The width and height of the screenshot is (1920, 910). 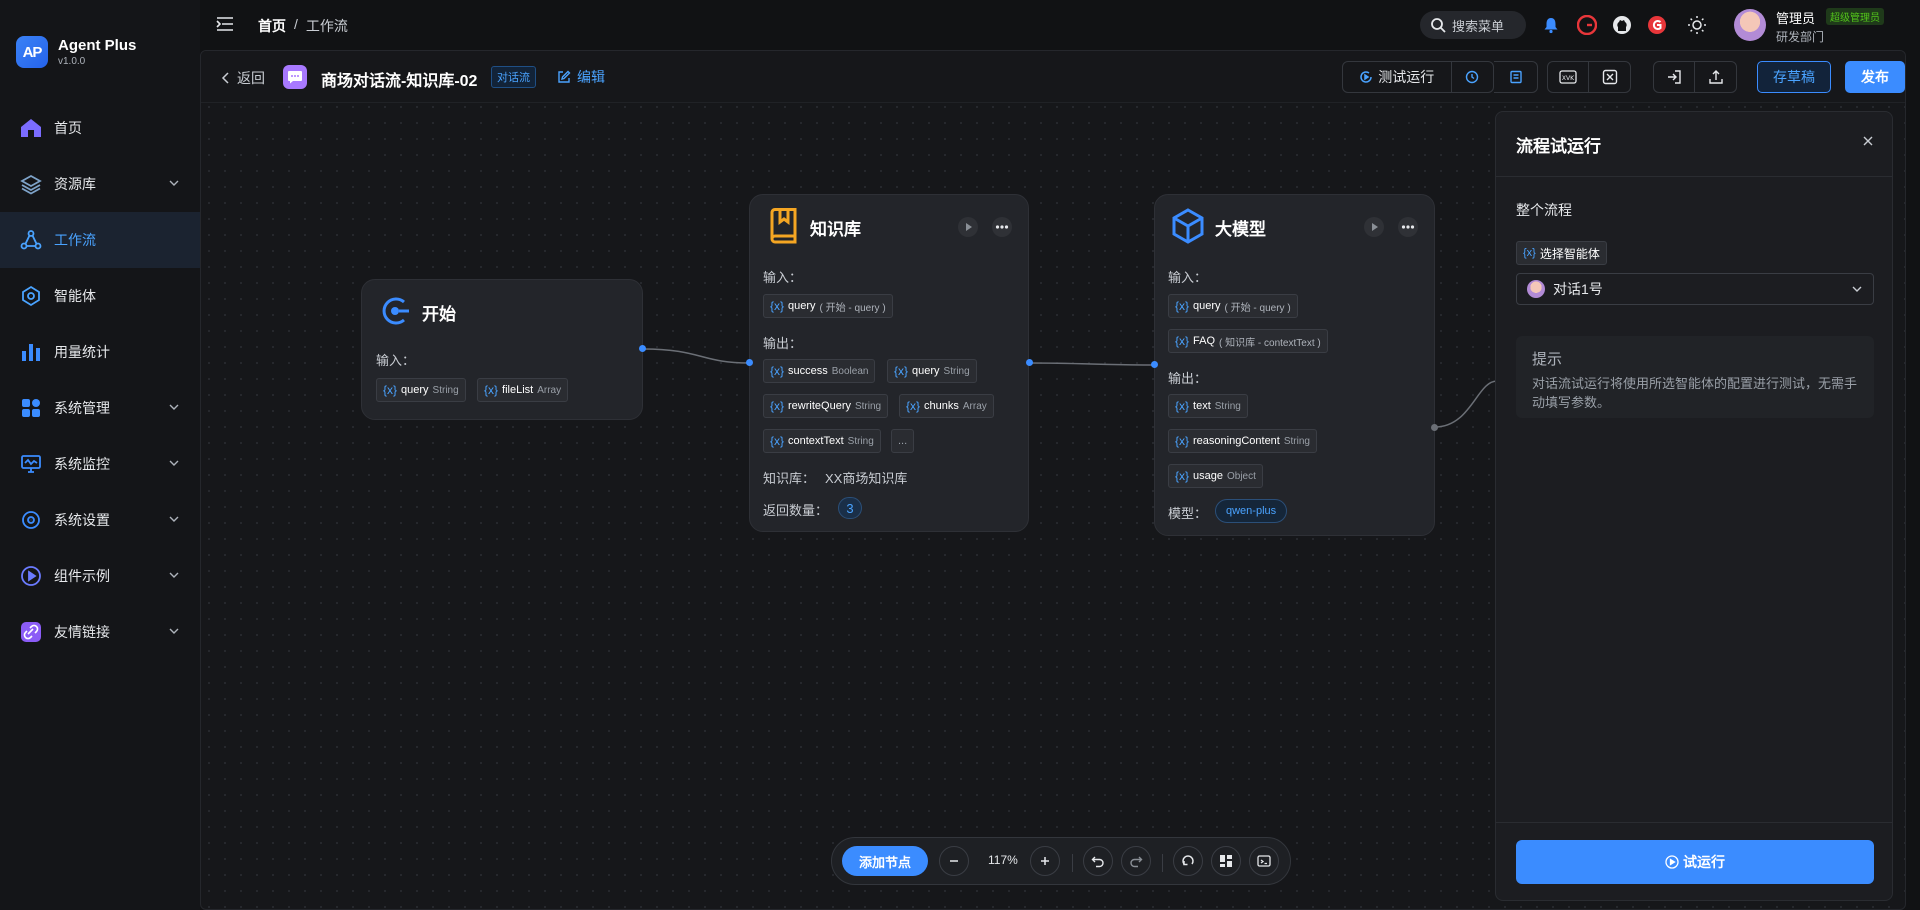 I want to click on add-node-button: 添加节点, so click(x=885, y=861).